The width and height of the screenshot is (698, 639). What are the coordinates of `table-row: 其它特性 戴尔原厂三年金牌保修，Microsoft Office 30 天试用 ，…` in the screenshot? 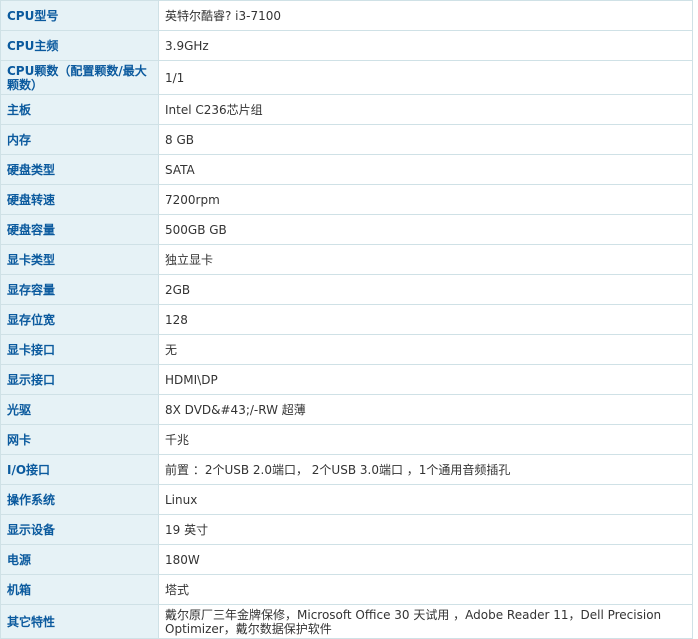 It's located at (346, 621).